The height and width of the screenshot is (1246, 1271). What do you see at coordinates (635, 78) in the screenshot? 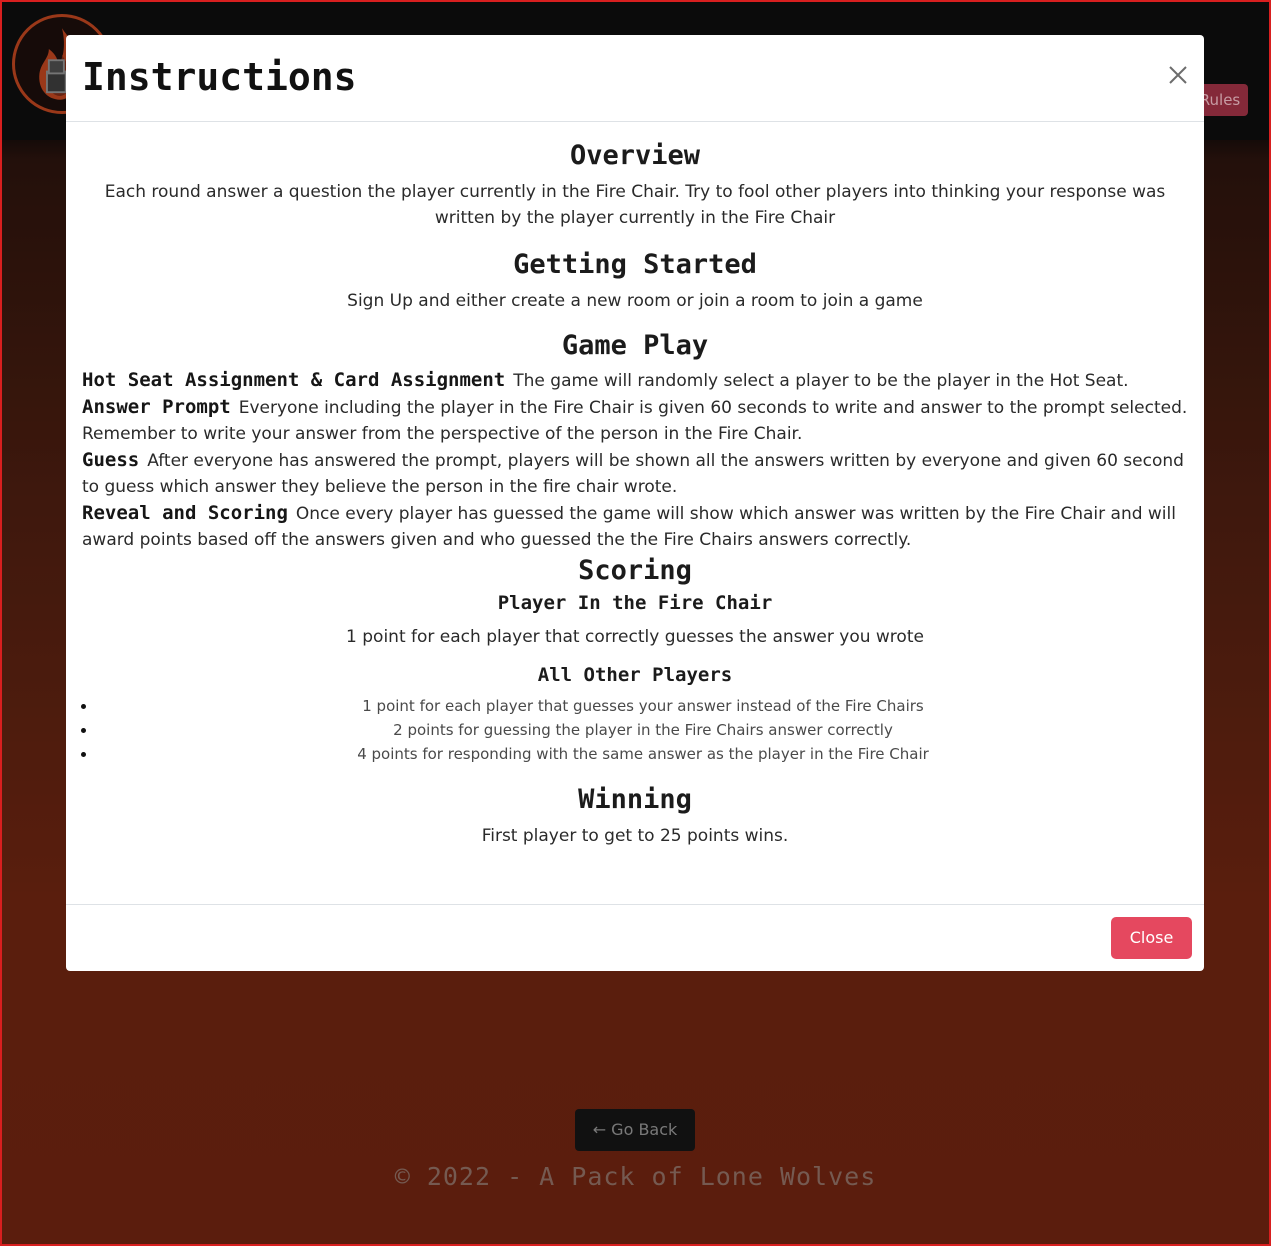
I see `modal-header: Instructions` at bounding box center [635, 78].